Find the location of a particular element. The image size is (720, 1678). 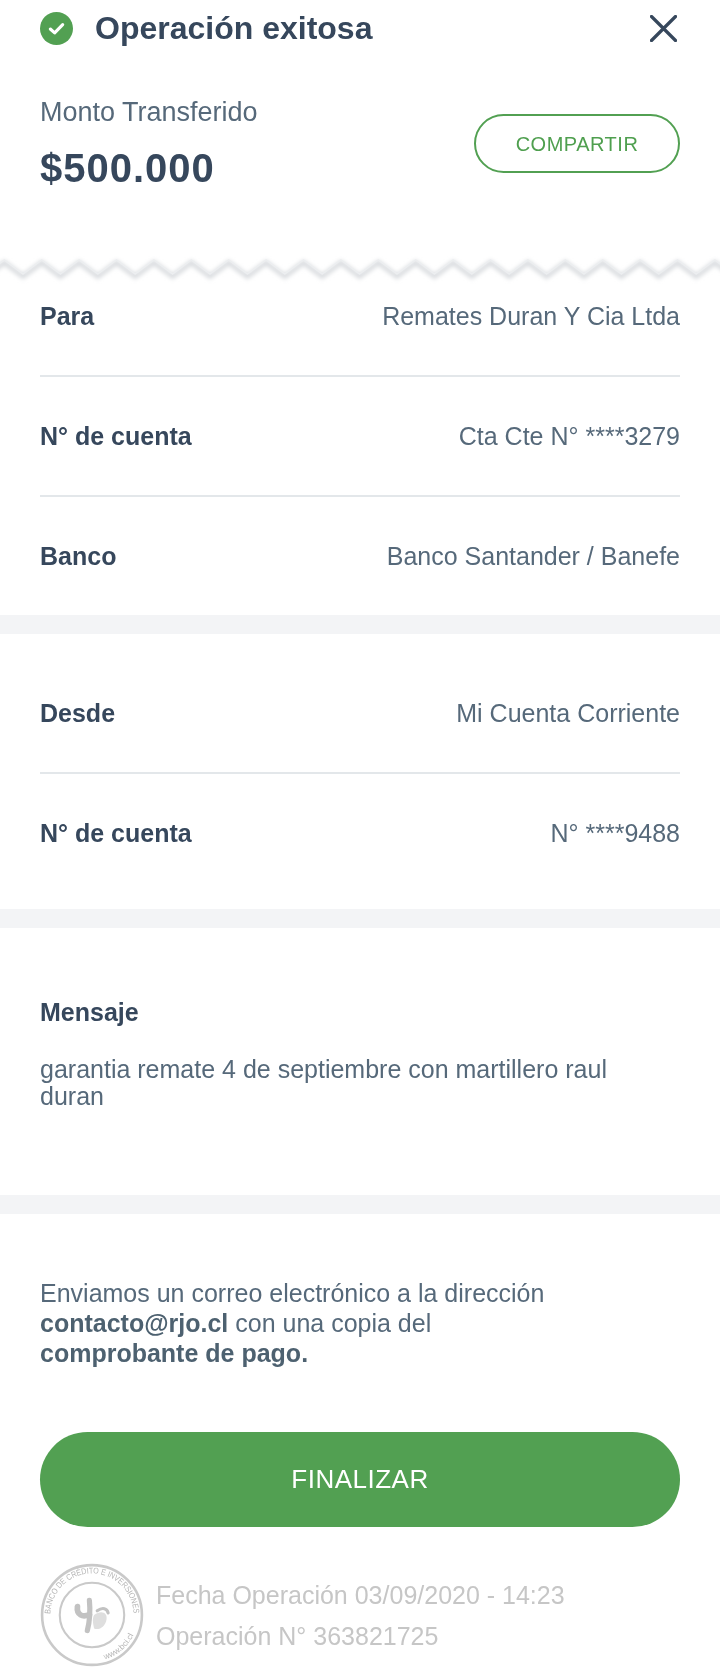

operation-info-text: Fecha Operación 03/09/2020 - 14:23 is located at coordinates (360, 1594).